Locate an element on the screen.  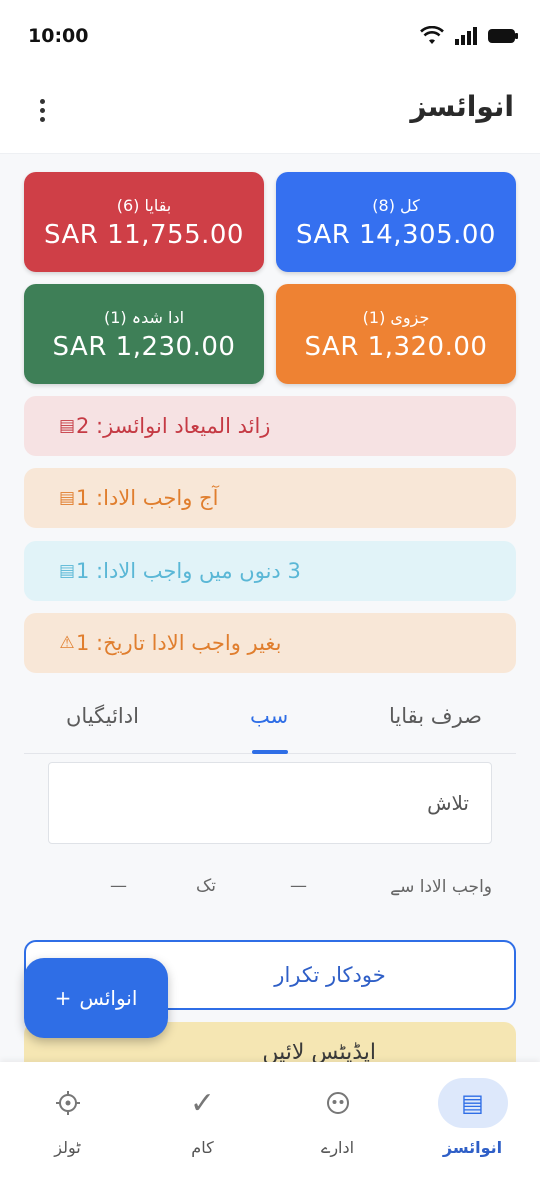
card-label: ادا شدہ (1) is located at coordinates (144, 317).